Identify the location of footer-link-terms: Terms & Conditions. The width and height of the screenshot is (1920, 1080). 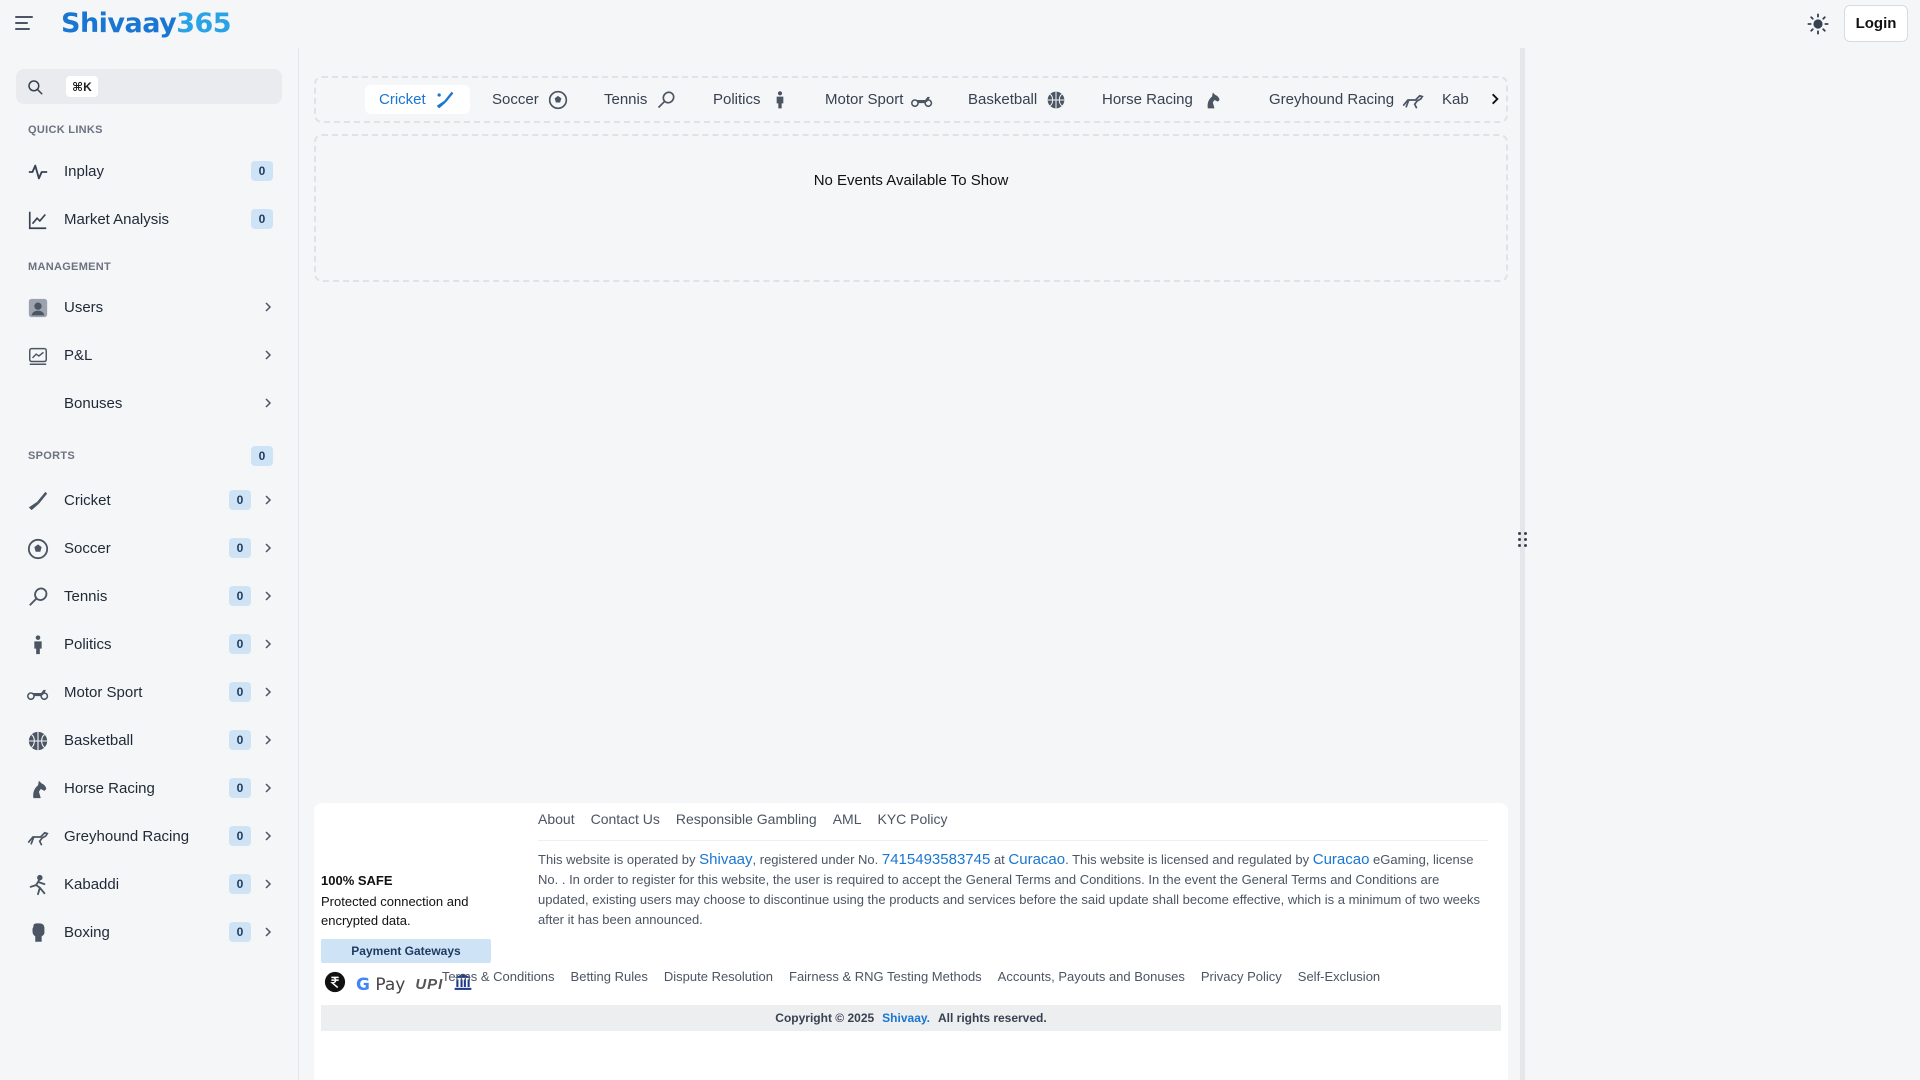
(498, 976).